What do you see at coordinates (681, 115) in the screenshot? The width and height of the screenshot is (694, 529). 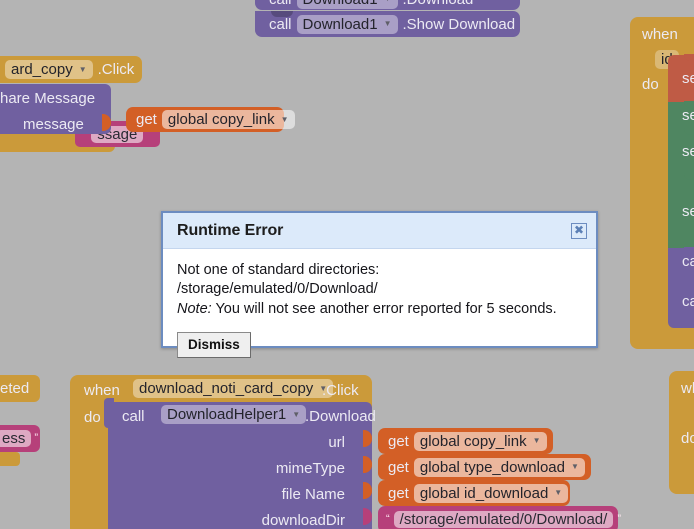 I see `block-set-green-1: set` at bounding box center [681, 115].